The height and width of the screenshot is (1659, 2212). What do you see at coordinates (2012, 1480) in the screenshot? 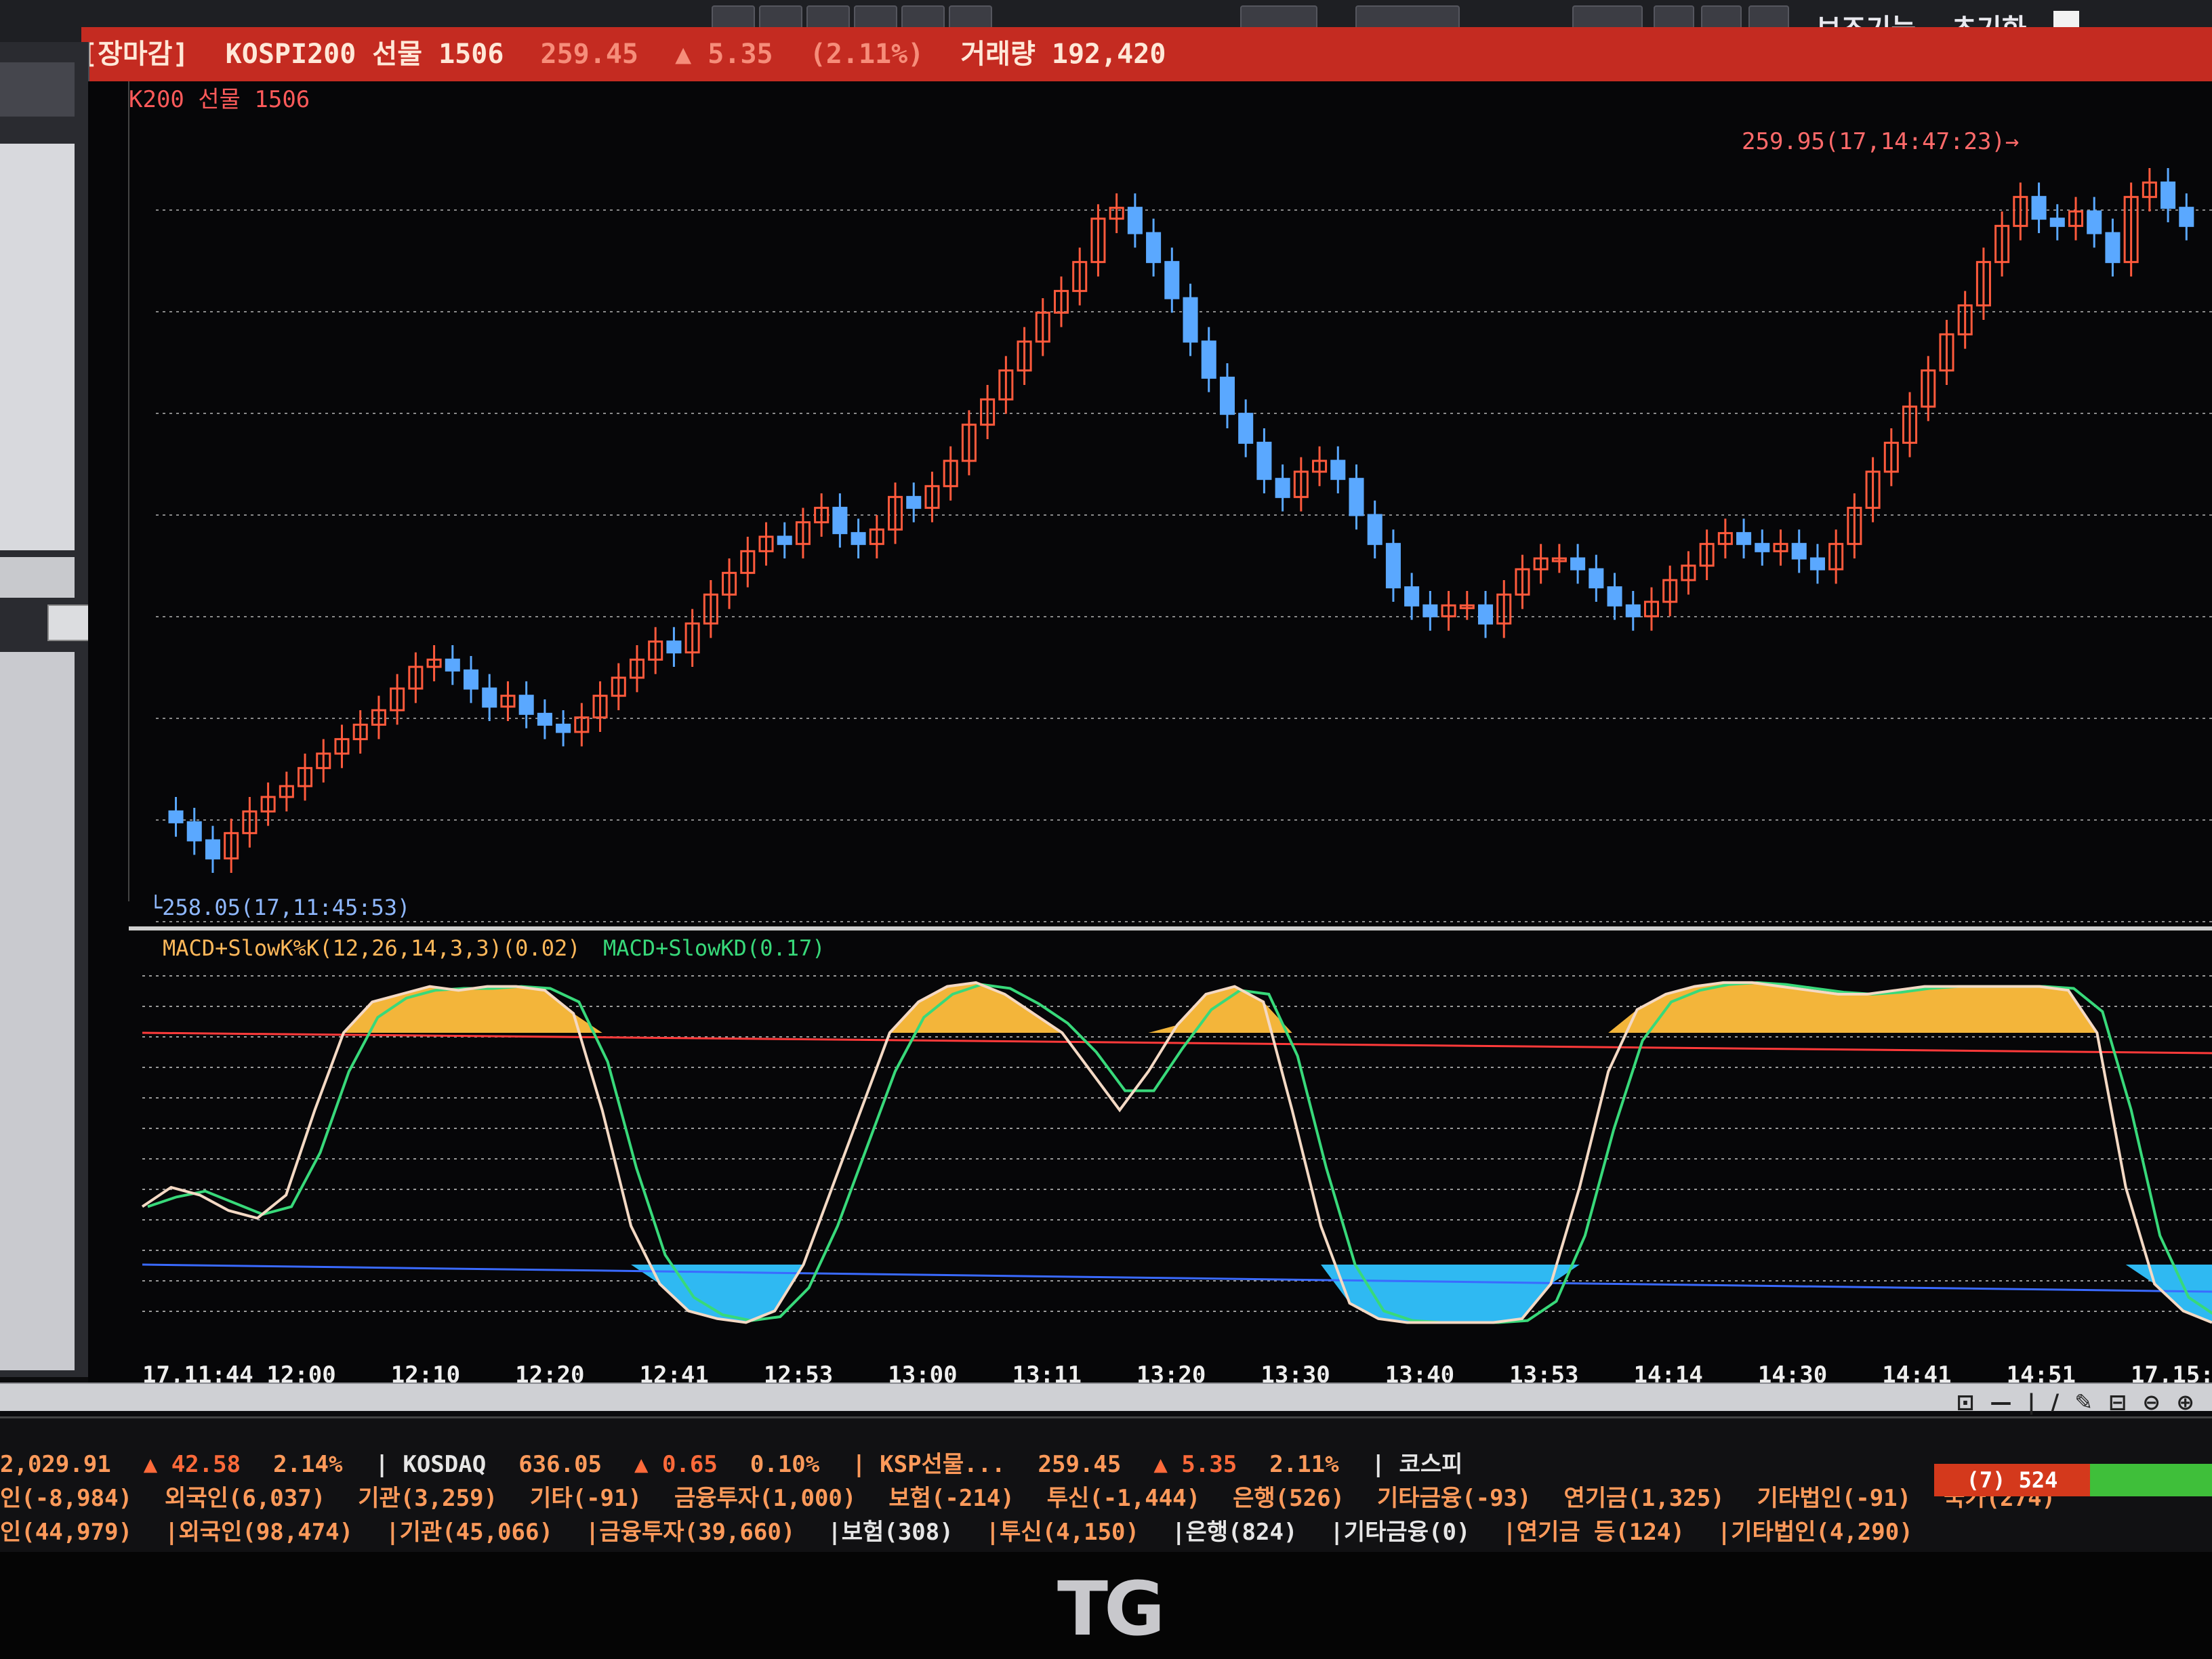
I see `ticker-badge: (7) 524` at bounding box center [2012, 1480].